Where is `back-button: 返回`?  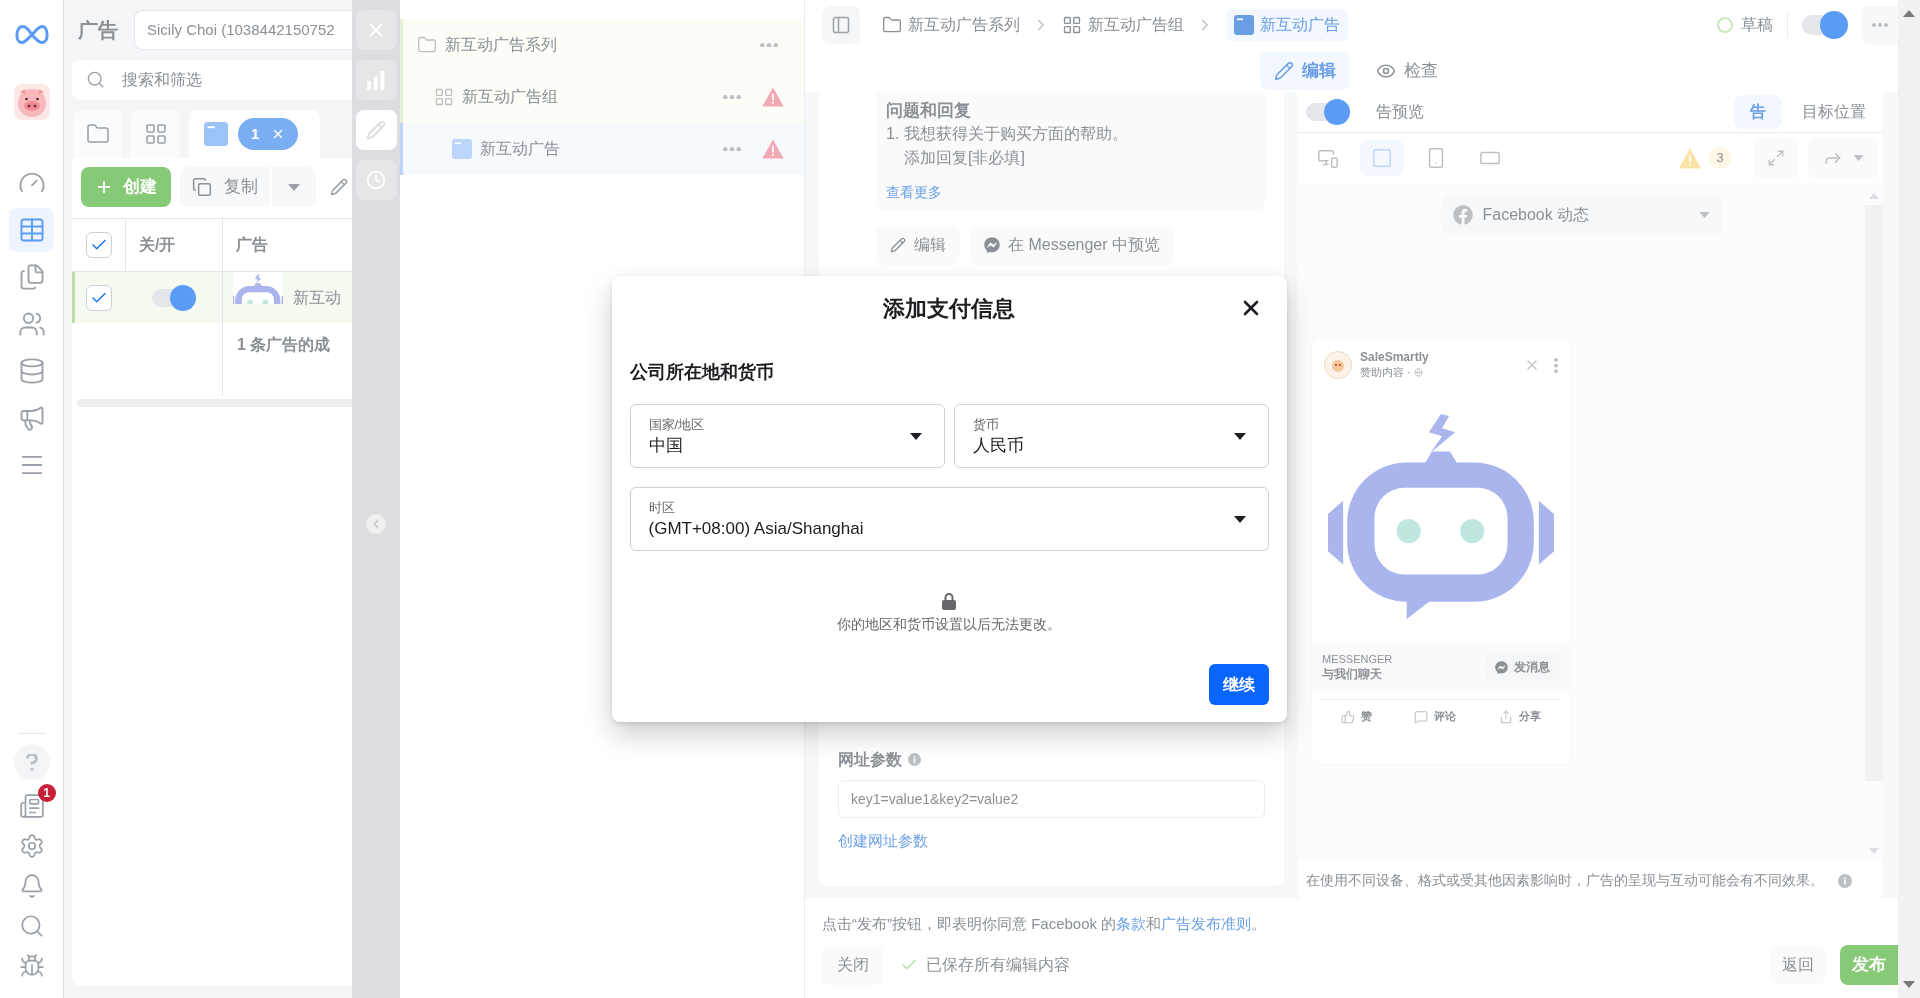 back-button: 返回 is located at coordinates (1798, 965).